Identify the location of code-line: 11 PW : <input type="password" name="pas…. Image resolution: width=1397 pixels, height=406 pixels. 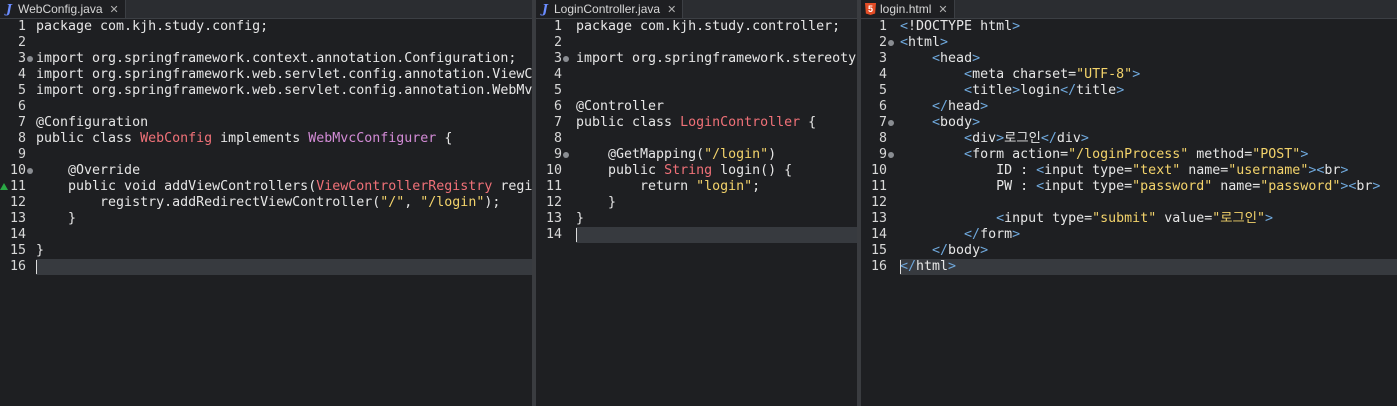
(1129, 187).